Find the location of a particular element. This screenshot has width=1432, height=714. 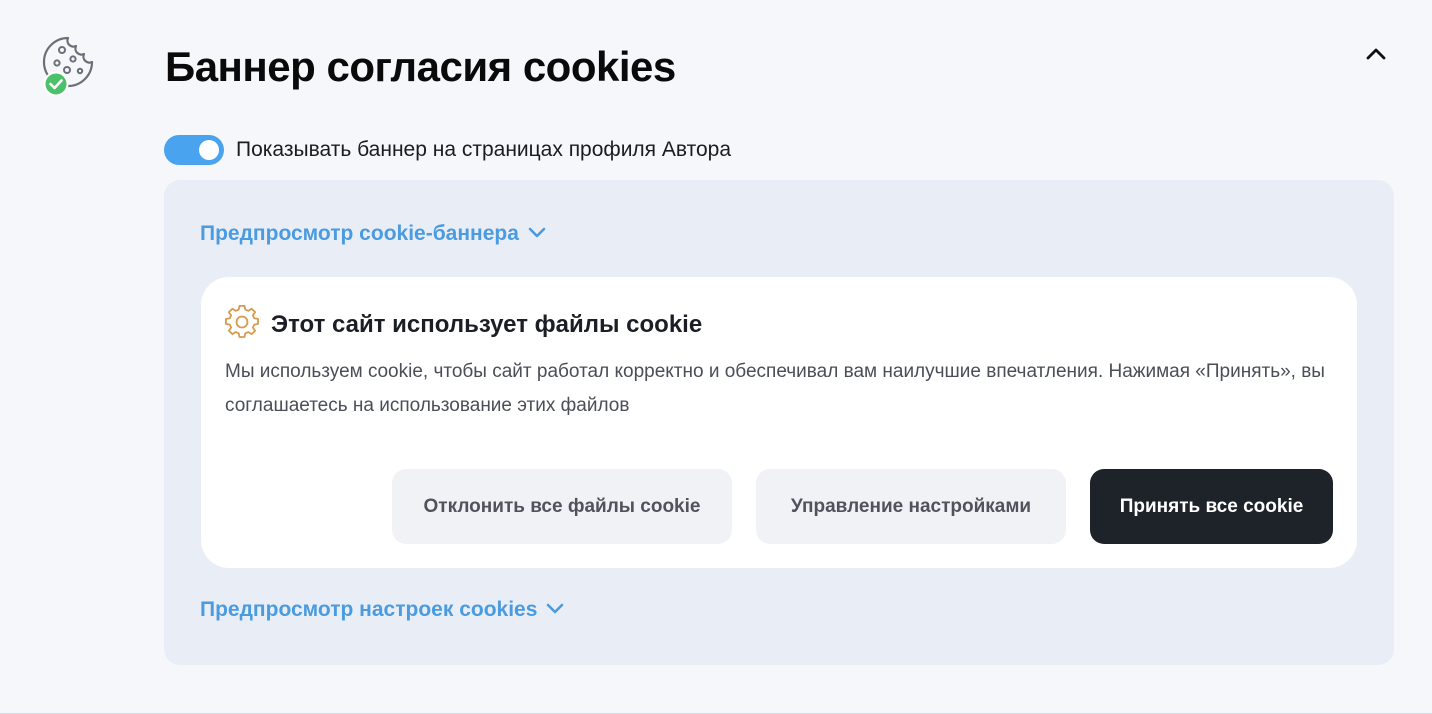

page-title: Баннер согласия cookies is located at coordinates (420, 66).